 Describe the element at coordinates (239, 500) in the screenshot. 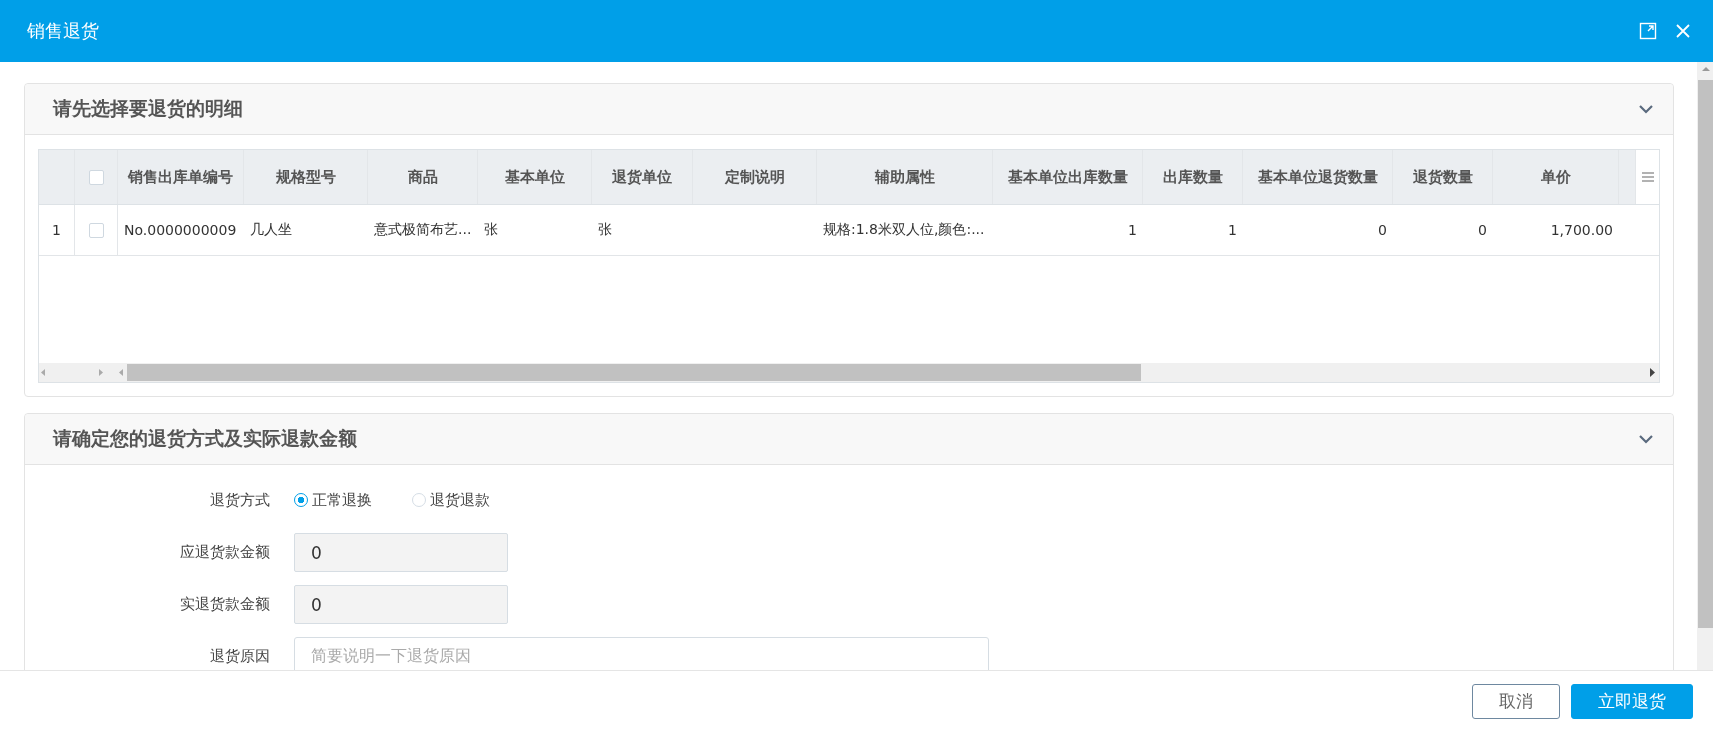

I see `field-label: 退货方式` at that location.